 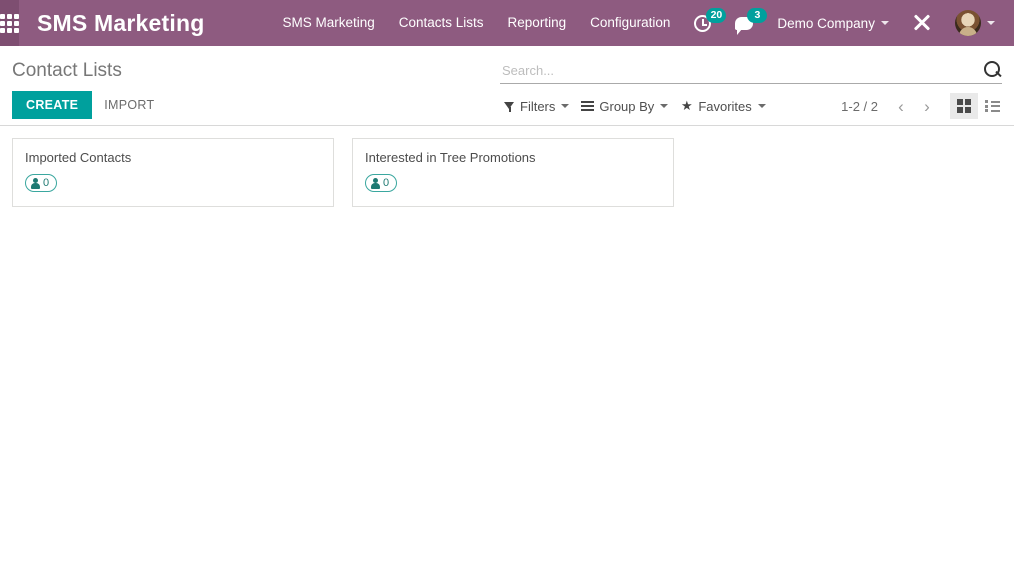 What do you see at coordinates (513, 172) in the screenshot?
I see `kanban-card: Interested in Tree Promotions 0` at bounding box center [513, 172].